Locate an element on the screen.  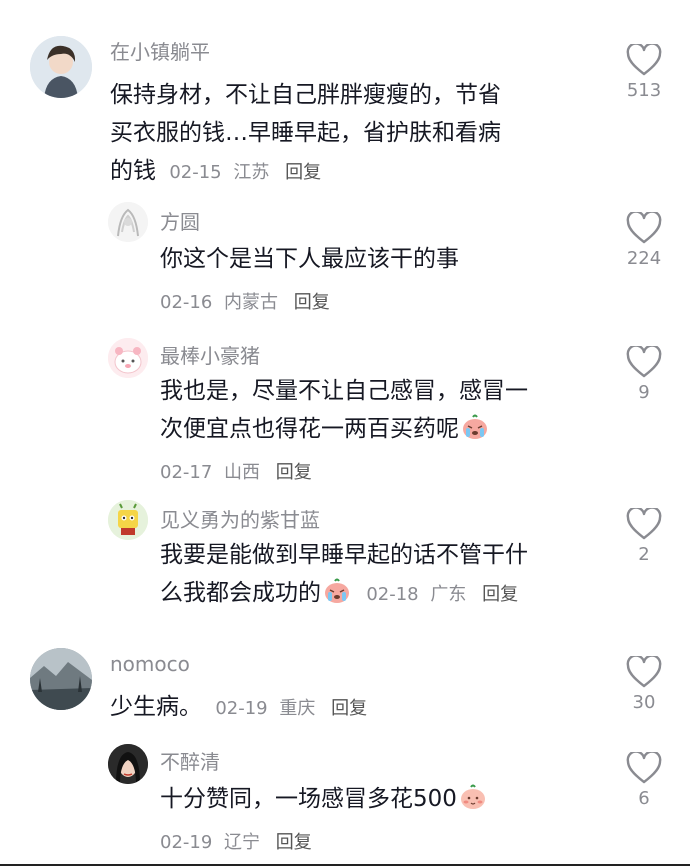
comment-location: 广东 is located at coordinates (448, 594).